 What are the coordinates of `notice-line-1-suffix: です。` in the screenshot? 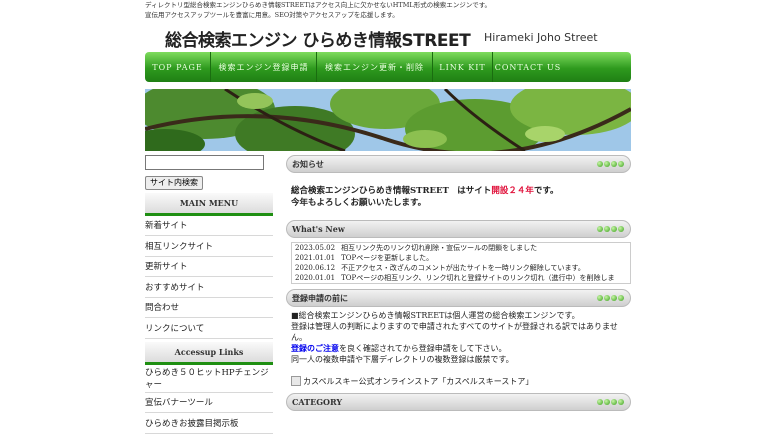 It's located at (546, 191).